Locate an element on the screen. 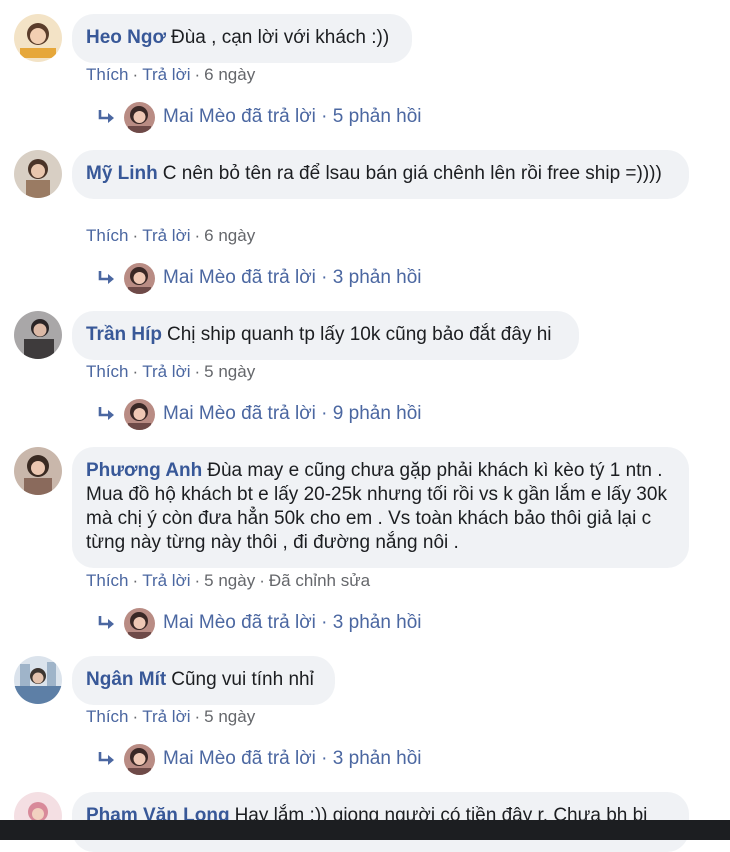  view-replies-link: Mai Mèo đã trả lời · 9 phản hồi is located at coordinates (259, 414).